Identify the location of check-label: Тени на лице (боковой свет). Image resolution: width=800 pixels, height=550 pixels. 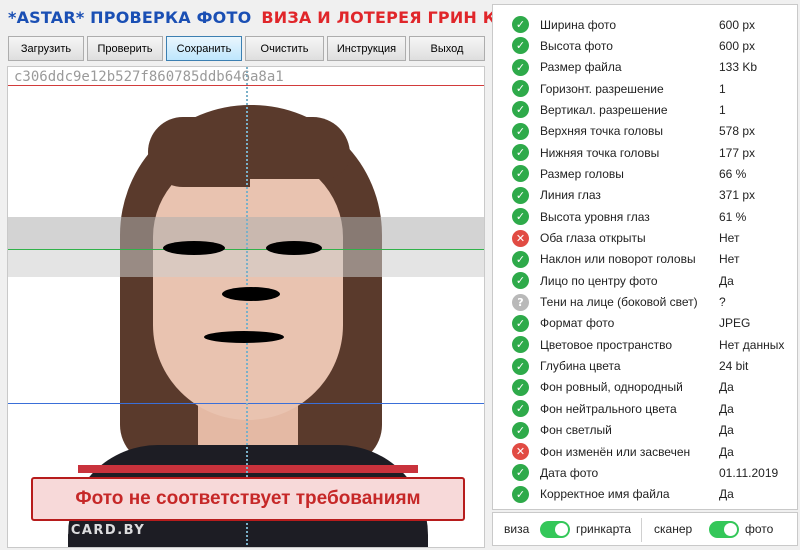
(619, 302).